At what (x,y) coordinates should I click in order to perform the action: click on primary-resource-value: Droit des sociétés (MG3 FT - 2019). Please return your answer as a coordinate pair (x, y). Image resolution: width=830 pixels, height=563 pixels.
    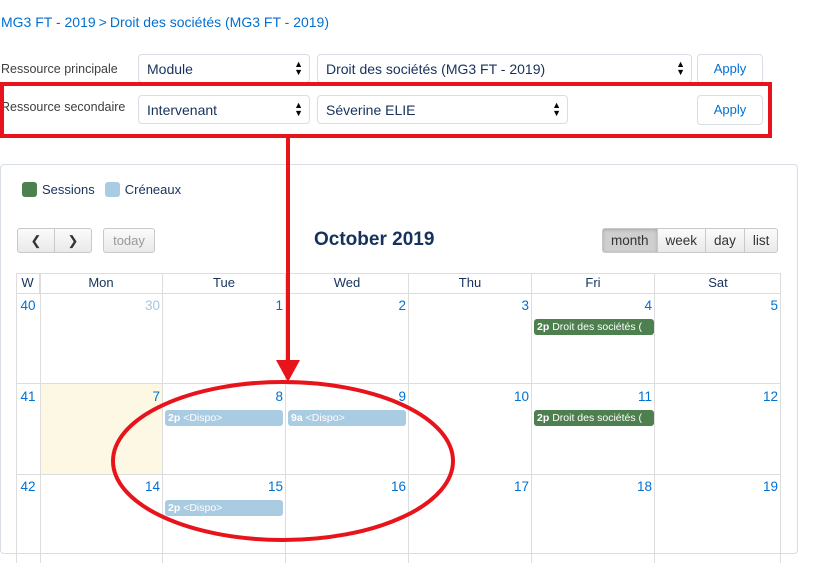
    Looking at the image, I should click on (436, 69).